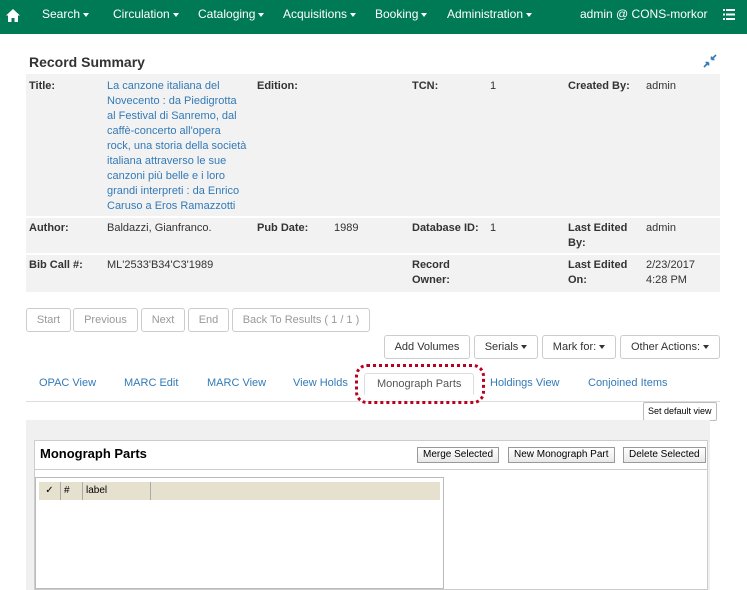 The image size is (747, 590). What do you see at coordinates (664, 455) in the screenshot?
I see `delete-selected-button: Delete Selected` at bounding box center [664, 455].